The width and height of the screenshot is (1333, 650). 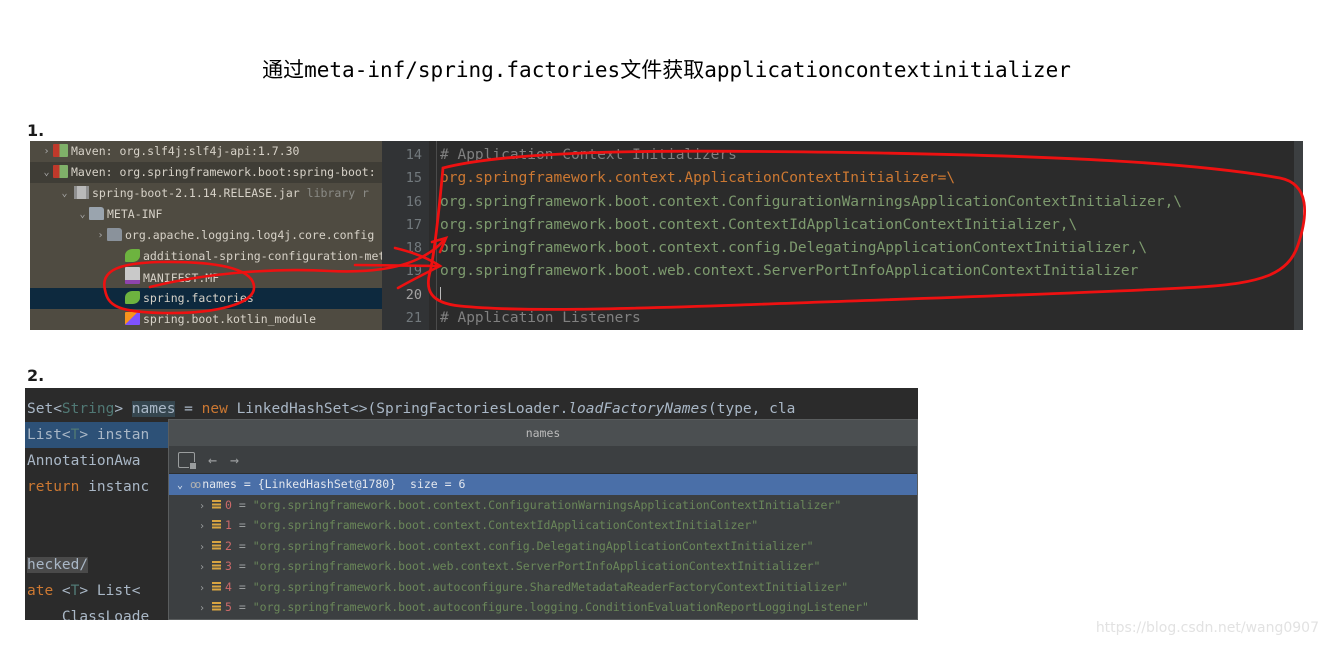 What do you see at coordinates (543, 433) in the screenshot?
I see `popup-title: names` at bounding box center [543, 433].